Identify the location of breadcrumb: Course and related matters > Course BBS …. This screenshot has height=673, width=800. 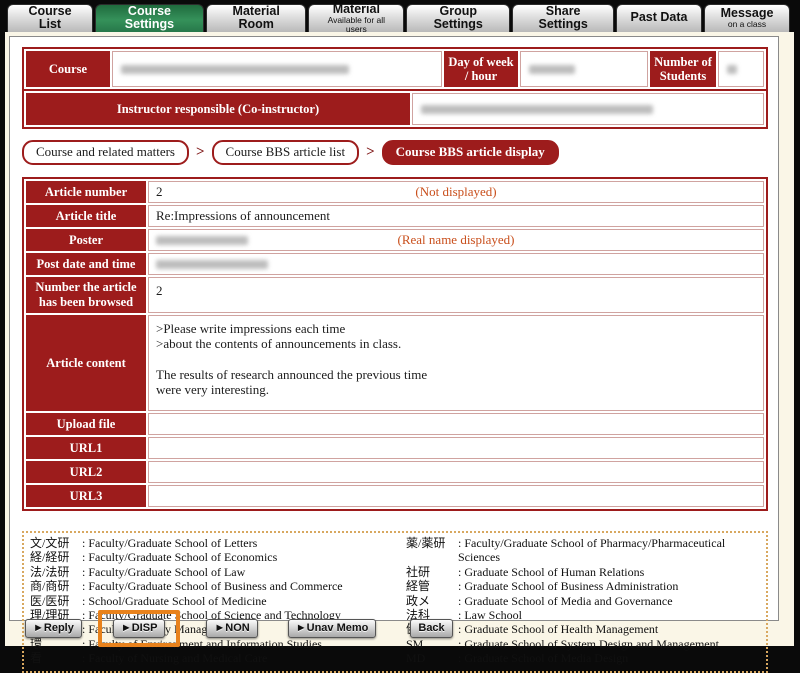
(395, 152).